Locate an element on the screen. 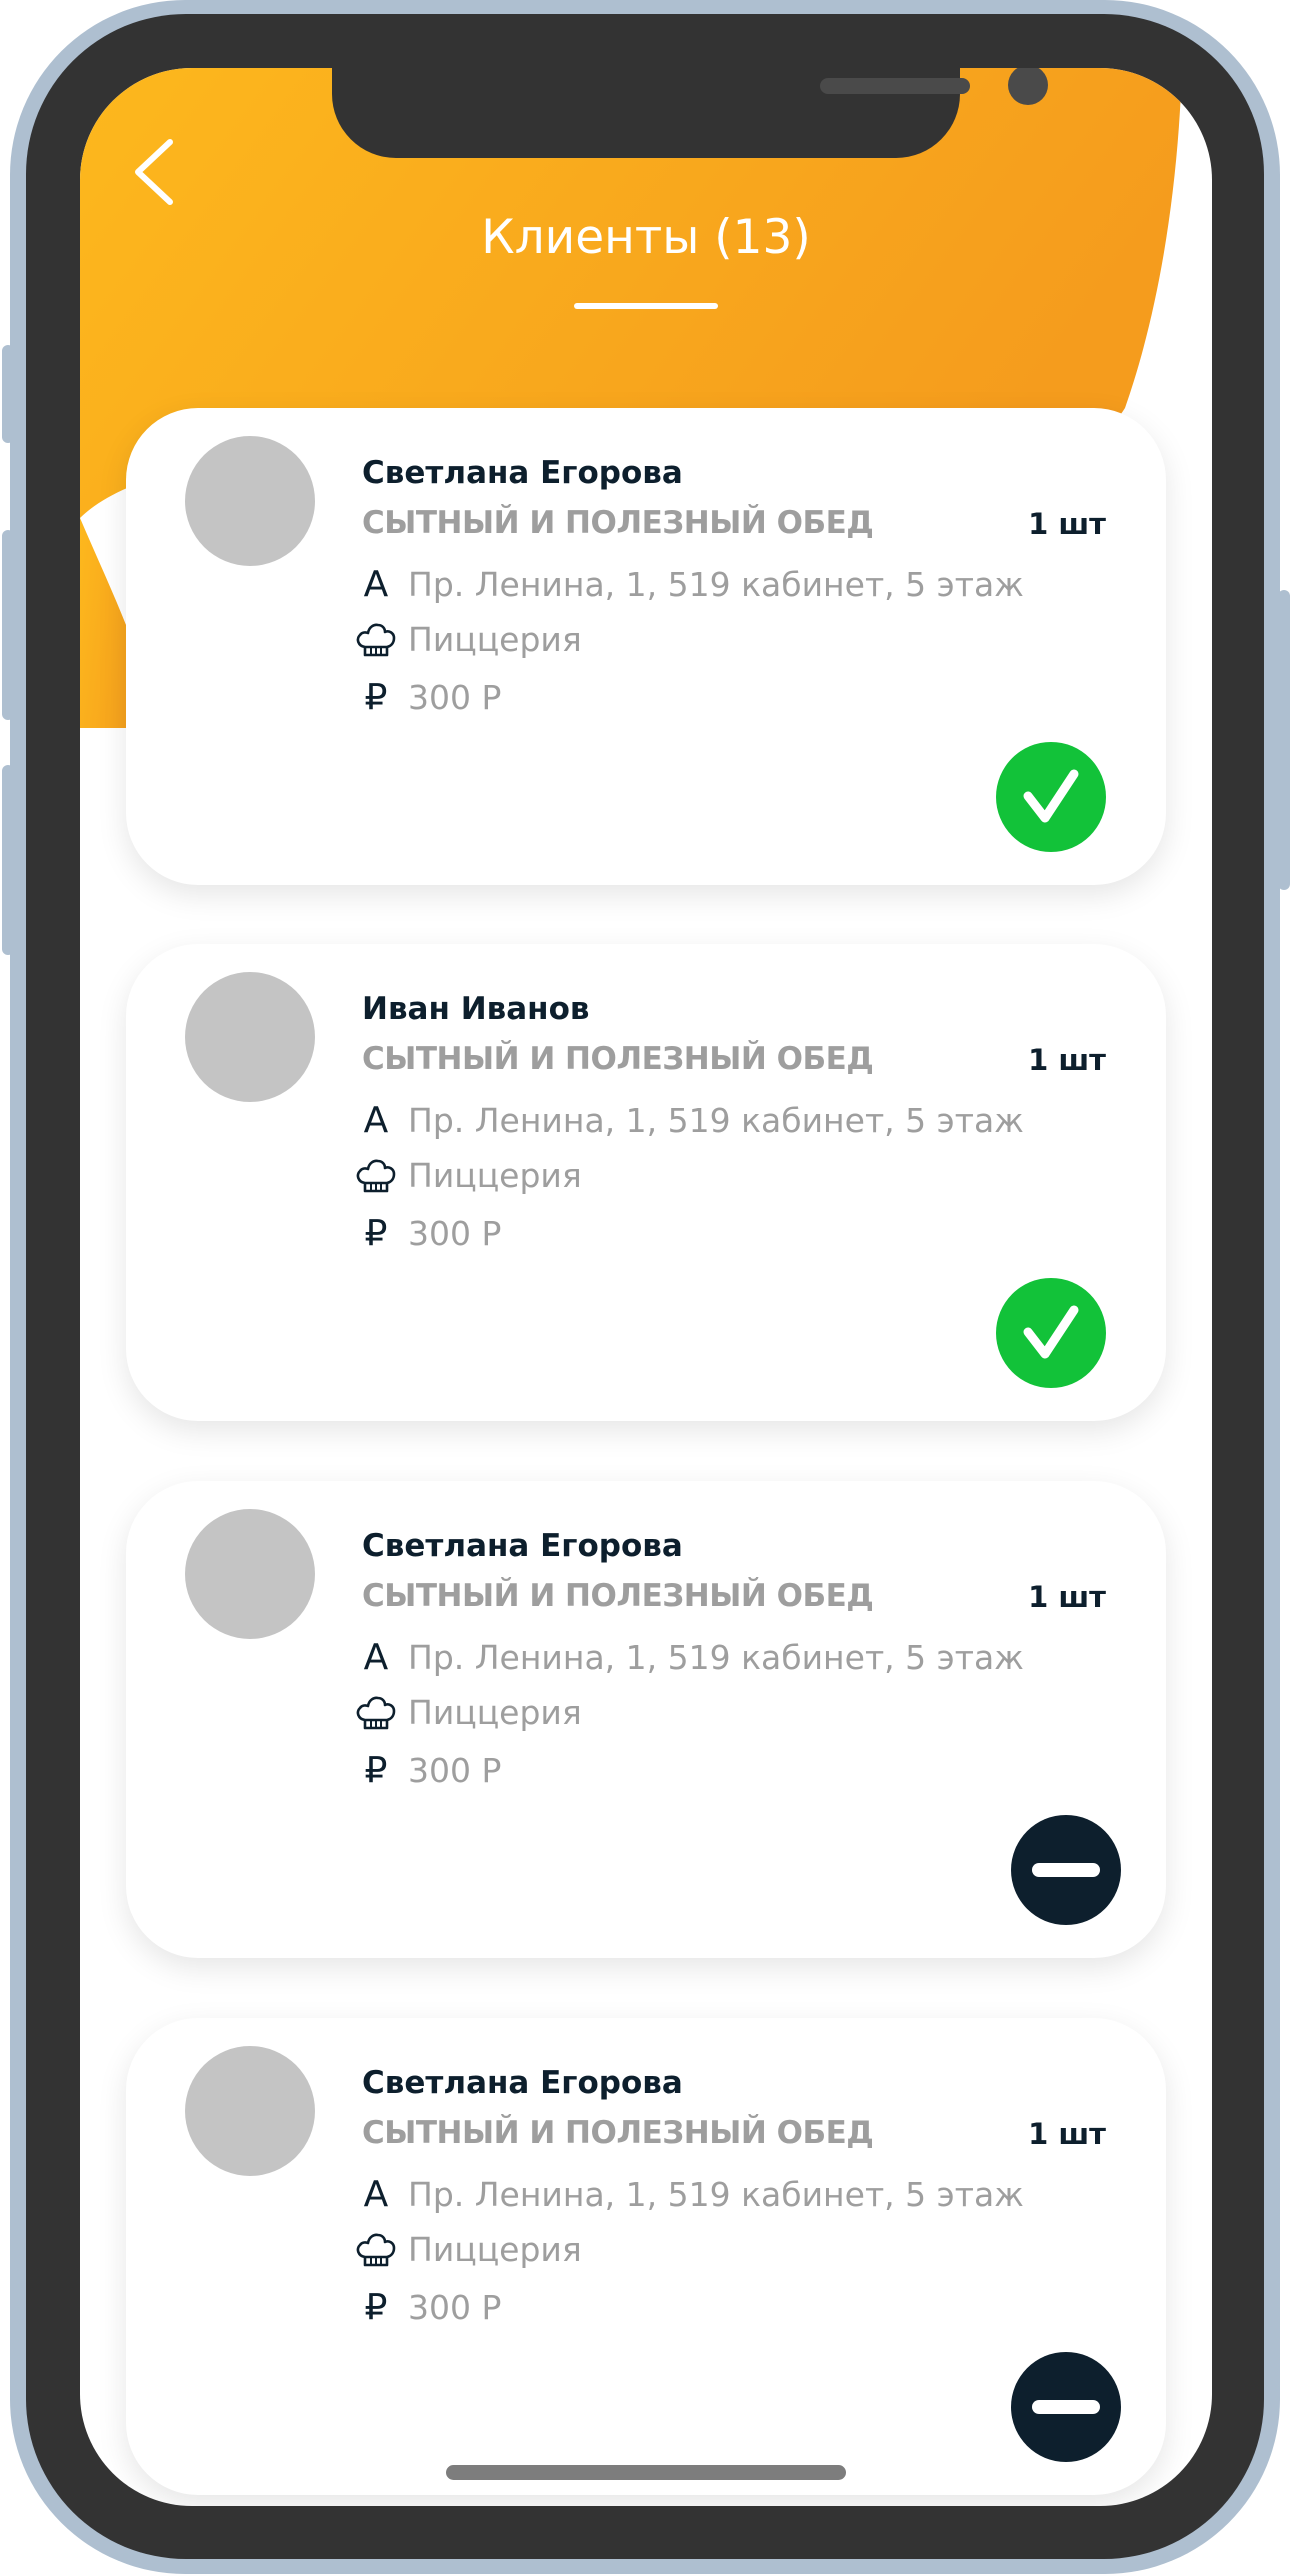 This screenshot has width=1293, height=2574. device-notch is located at coordinates (690, 113).